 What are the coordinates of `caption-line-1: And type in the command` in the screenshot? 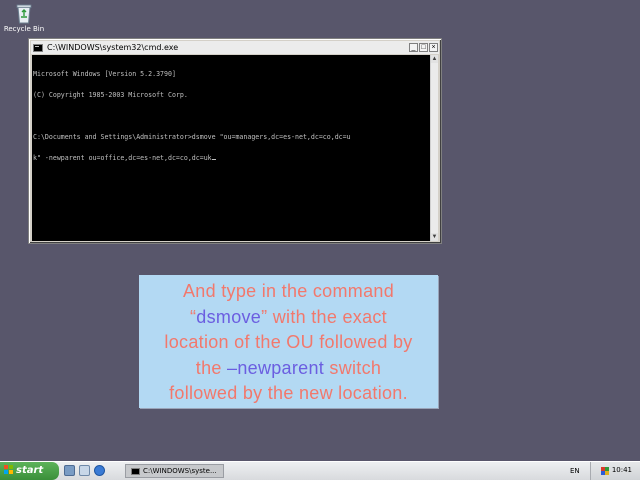 It's located at (288, 291).